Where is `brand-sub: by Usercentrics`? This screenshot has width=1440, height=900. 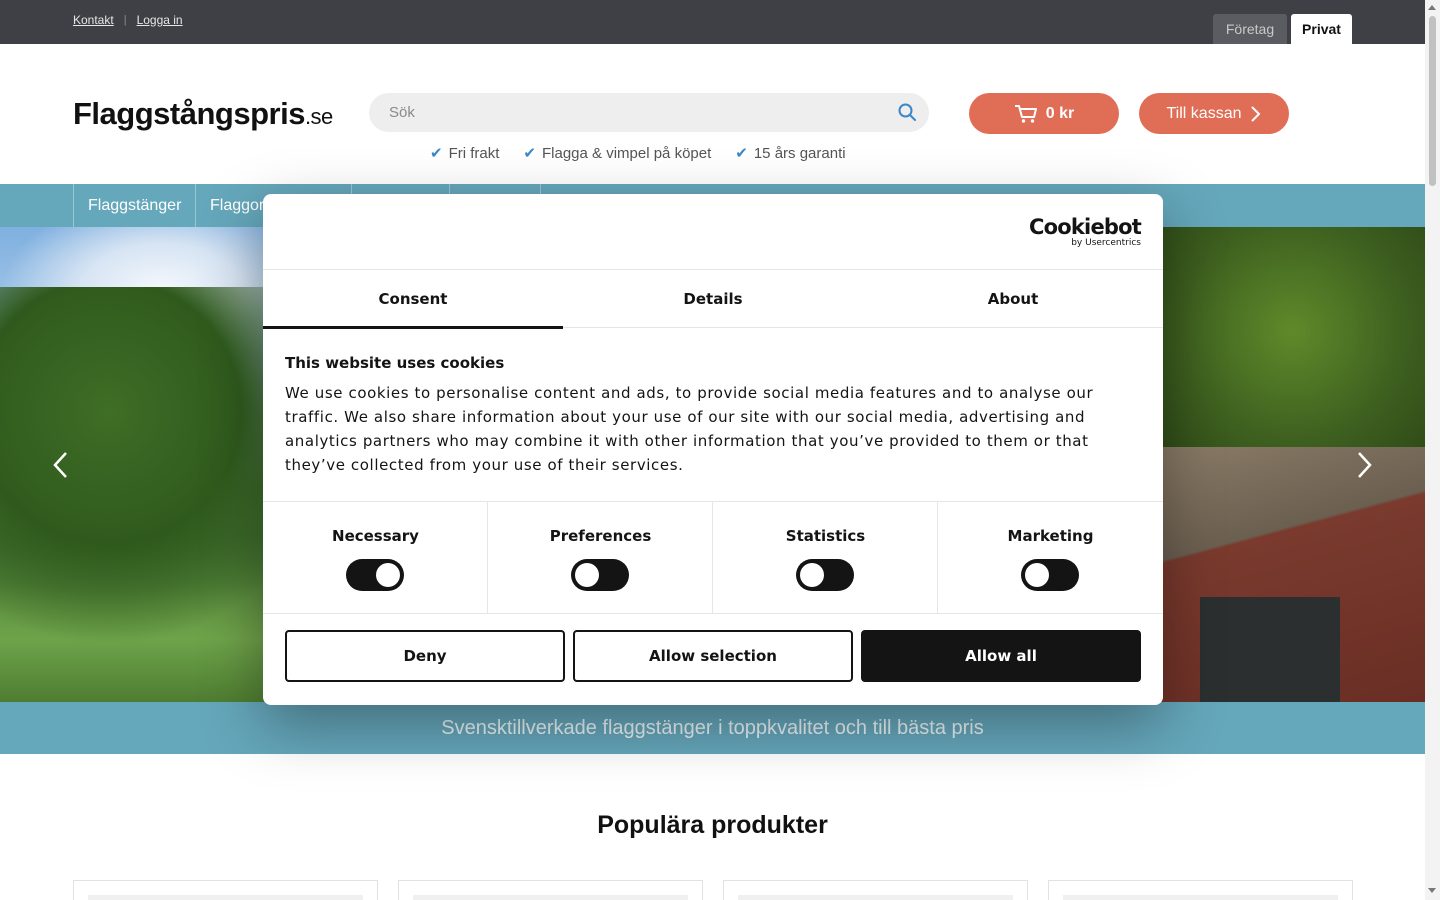
brand-sub: by Usercentrics is located at coordinates (1106, 243).